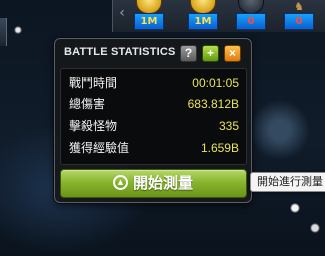  What do you see at coordinates (122, 15) in the screenshot?
I see `scroll-left-arrow-icon: ‹` at bounding box center [122, 15].